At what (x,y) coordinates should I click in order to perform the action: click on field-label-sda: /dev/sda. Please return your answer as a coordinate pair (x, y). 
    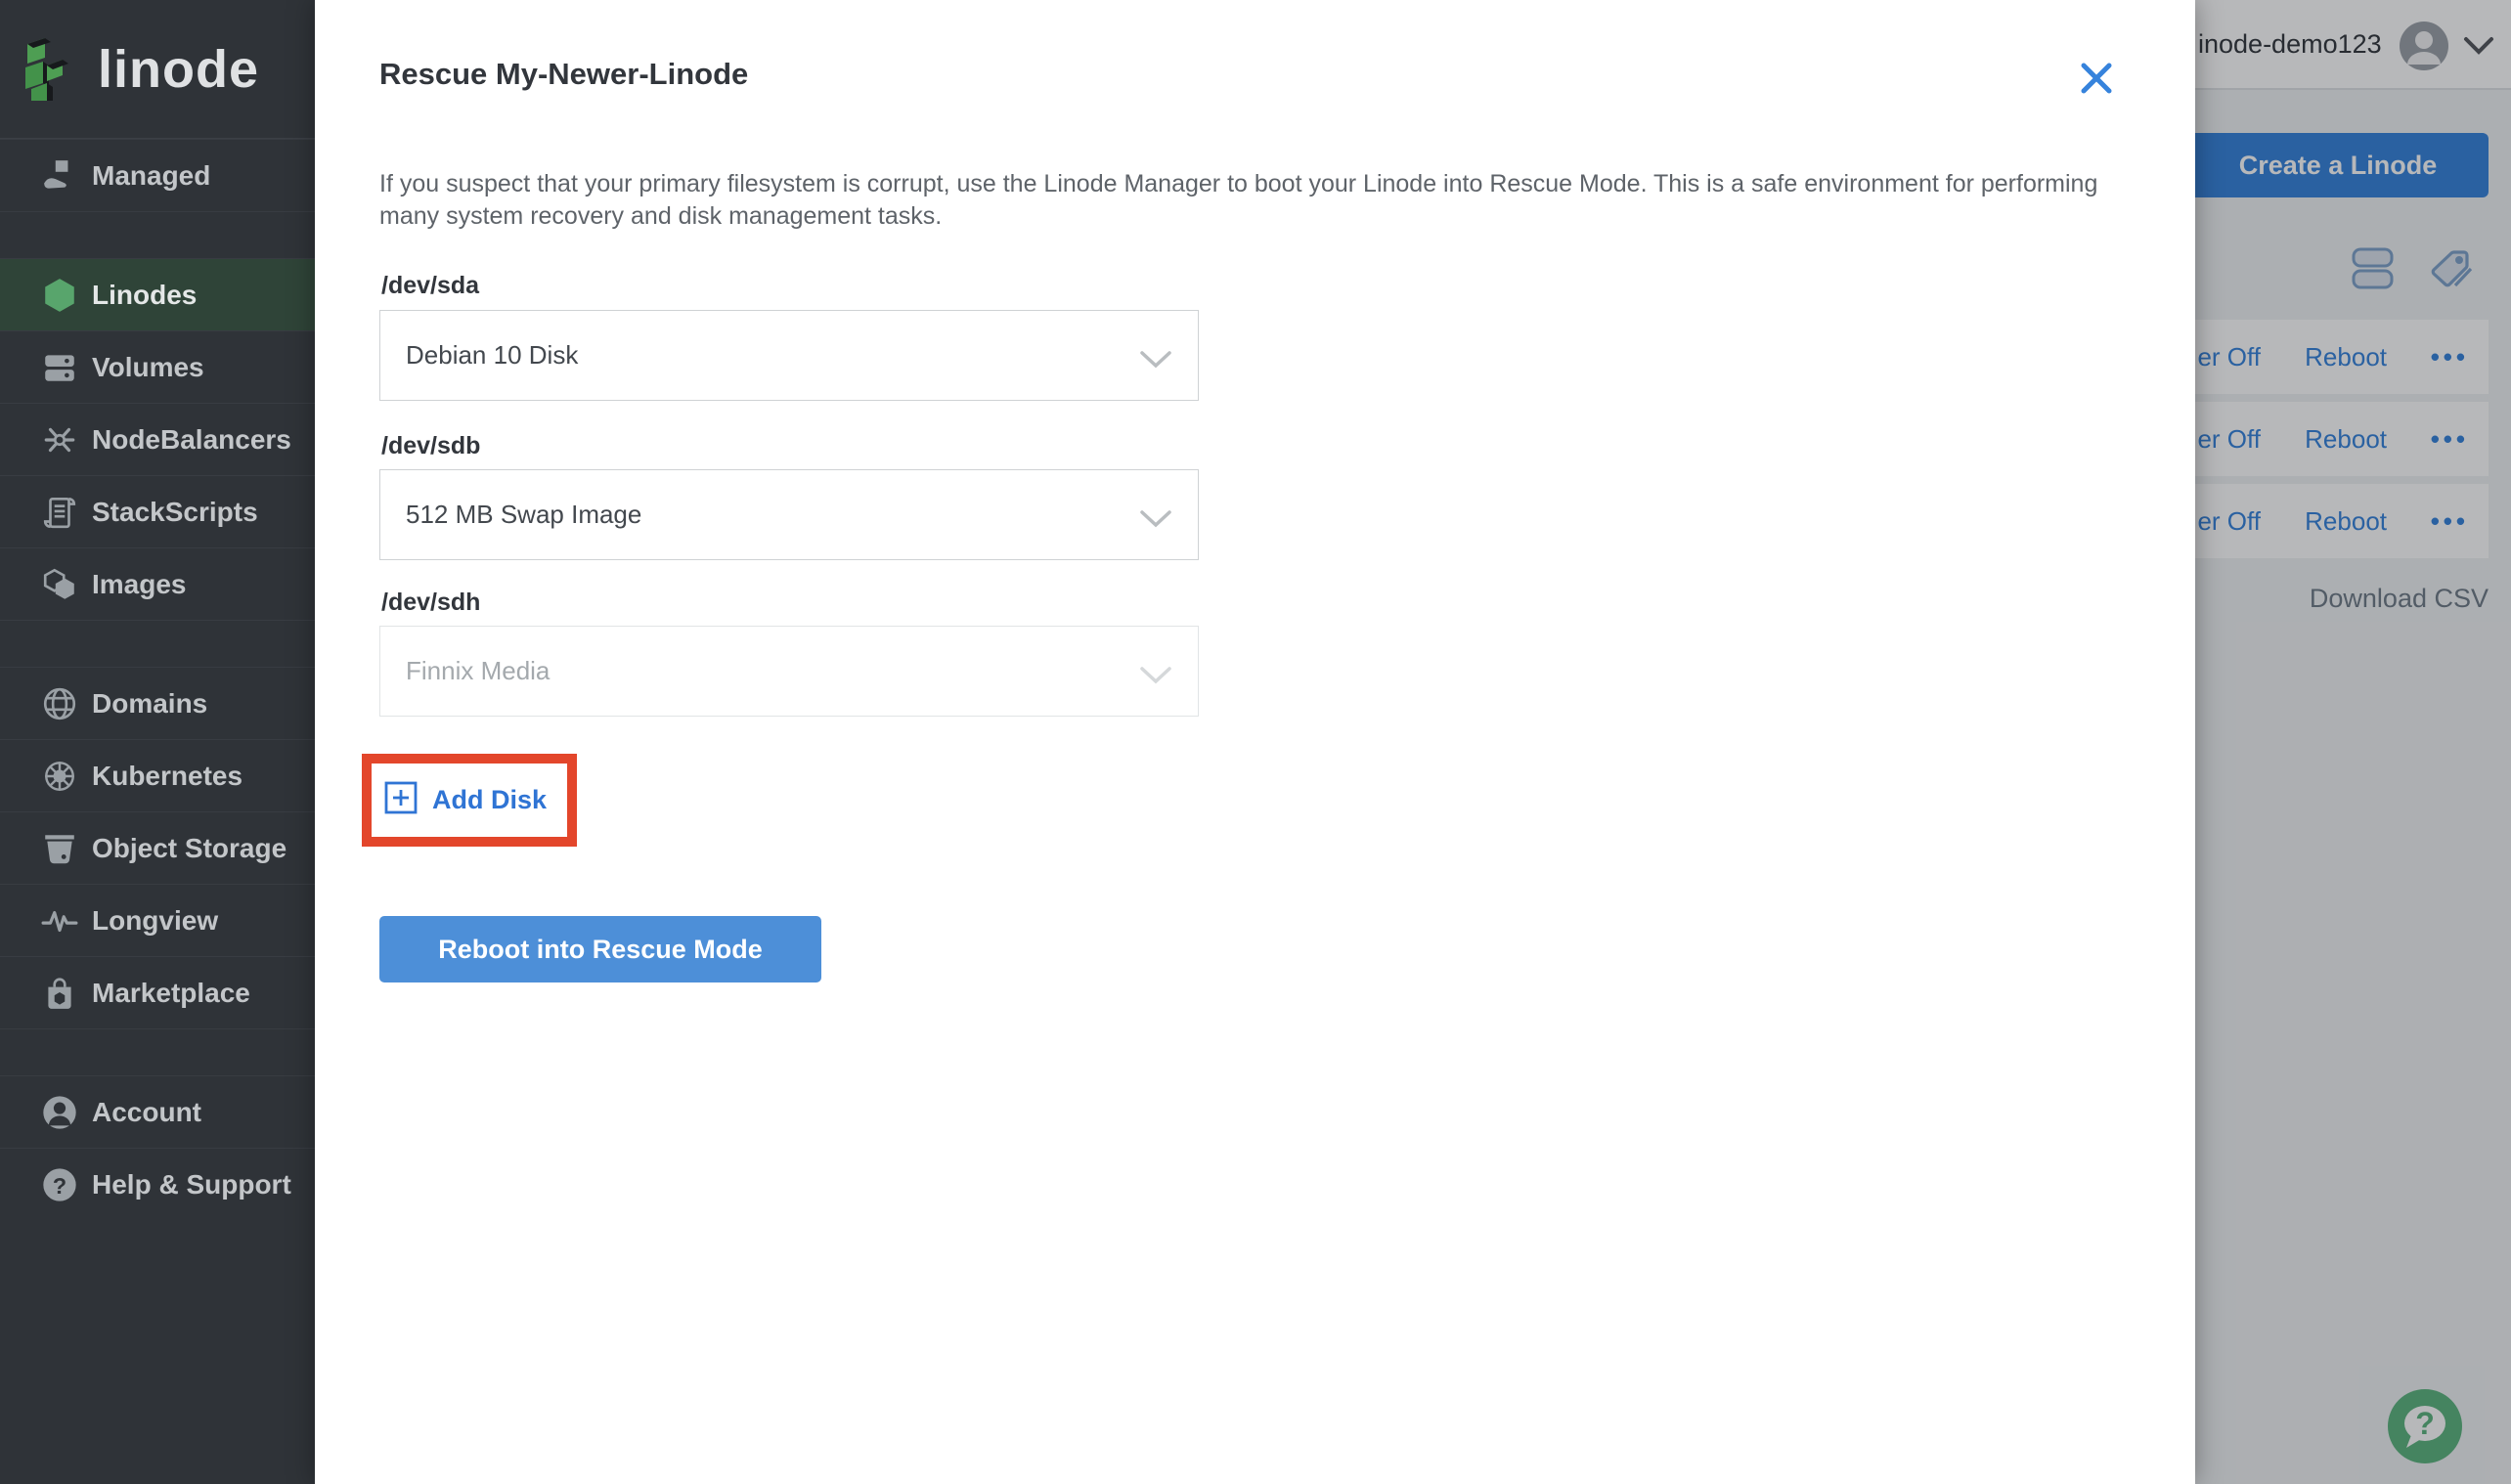
    Looking at the image, I should click on (430, 285).